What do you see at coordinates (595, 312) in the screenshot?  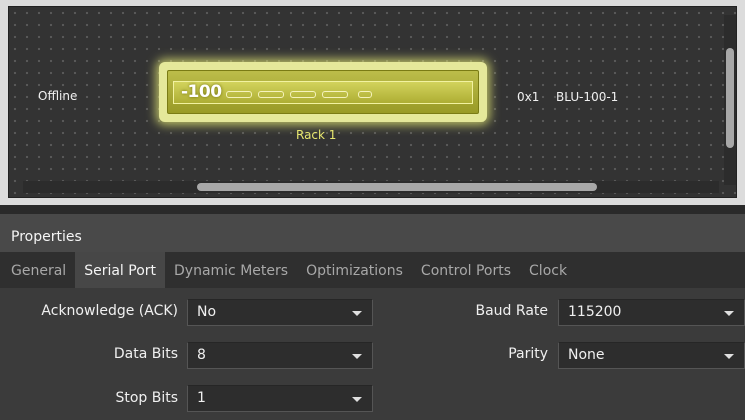 I see `baud-rate-value: 115200` at bounding box center [595, 312].